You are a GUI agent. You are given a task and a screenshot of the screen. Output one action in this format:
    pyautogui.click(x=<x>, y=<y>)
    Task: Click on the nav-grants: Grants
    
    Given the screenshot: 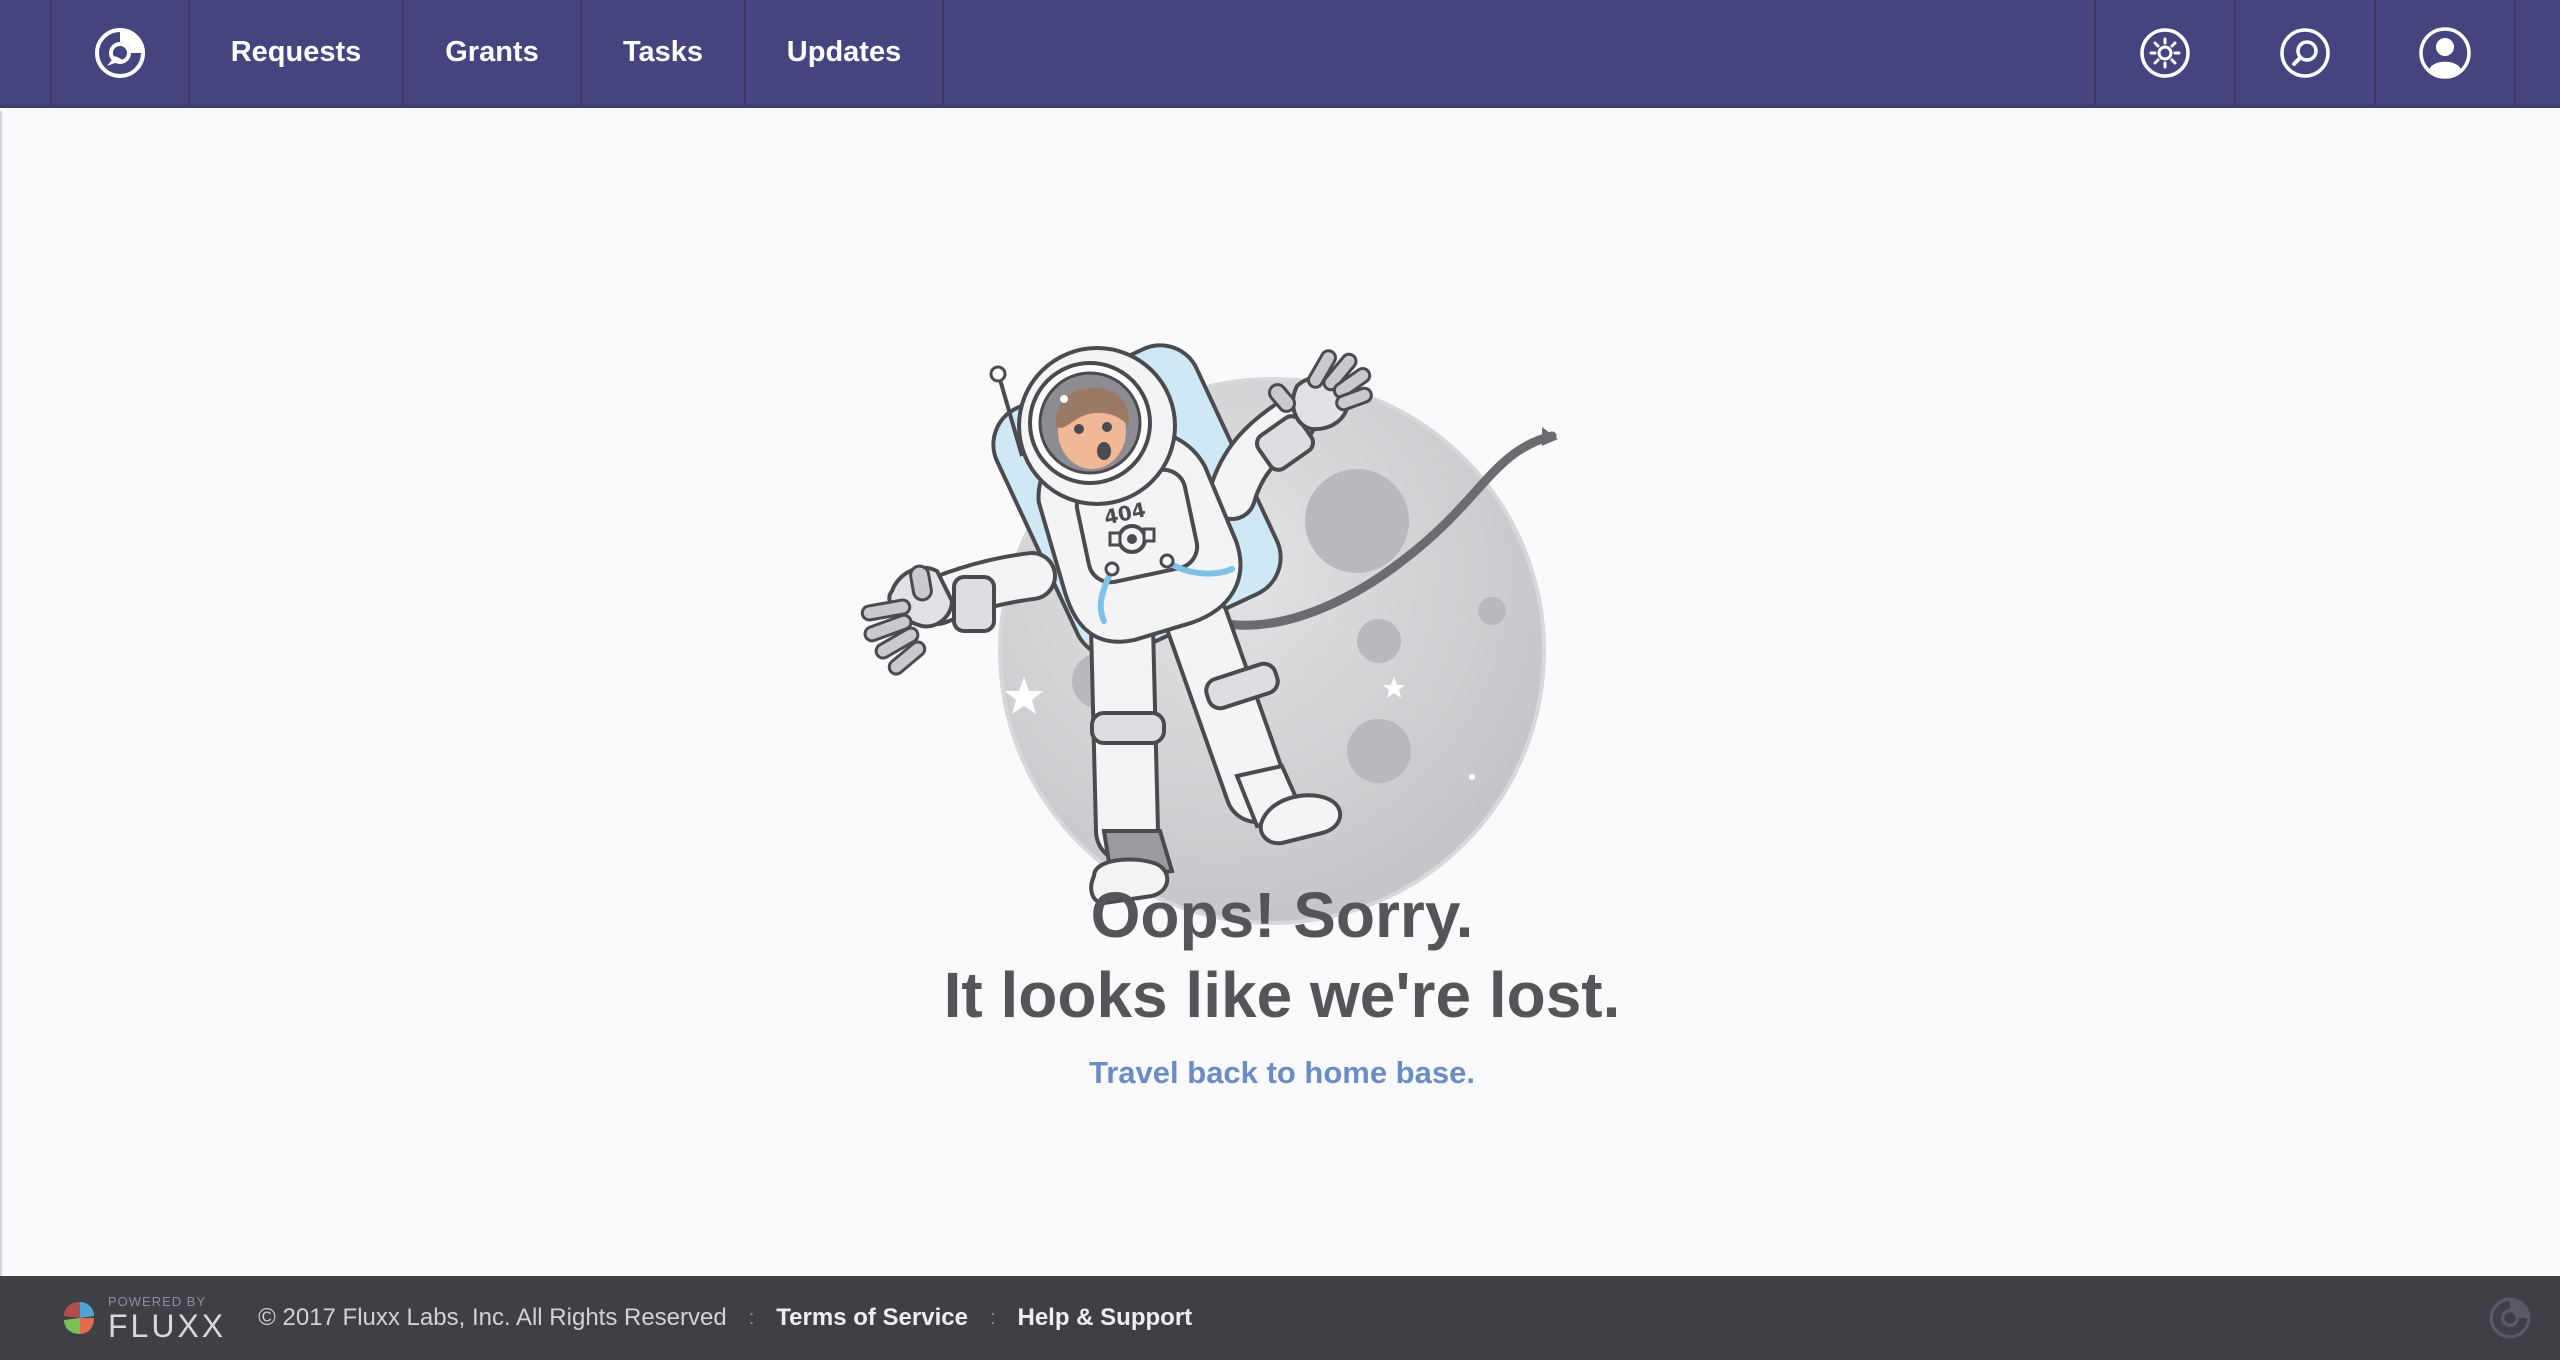 What is the action you would take?
    pyautogui.click(x=492, y=52)
    